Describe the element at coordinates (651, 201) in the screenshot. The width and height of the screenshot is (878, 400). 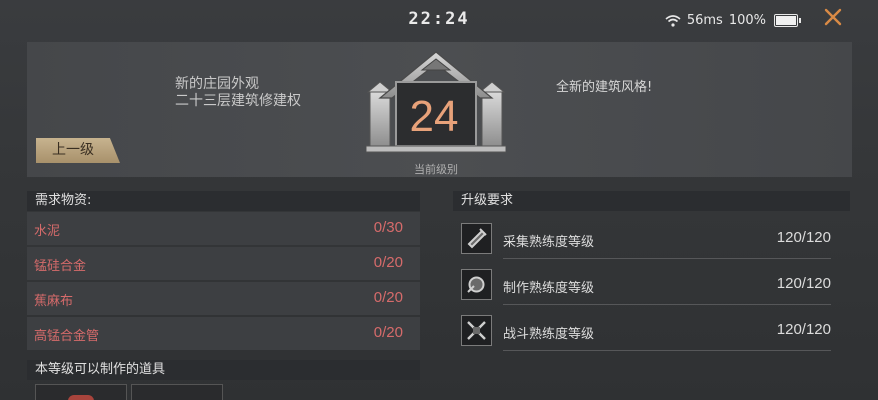
I see `requirements-header: 升级要求` at that location.